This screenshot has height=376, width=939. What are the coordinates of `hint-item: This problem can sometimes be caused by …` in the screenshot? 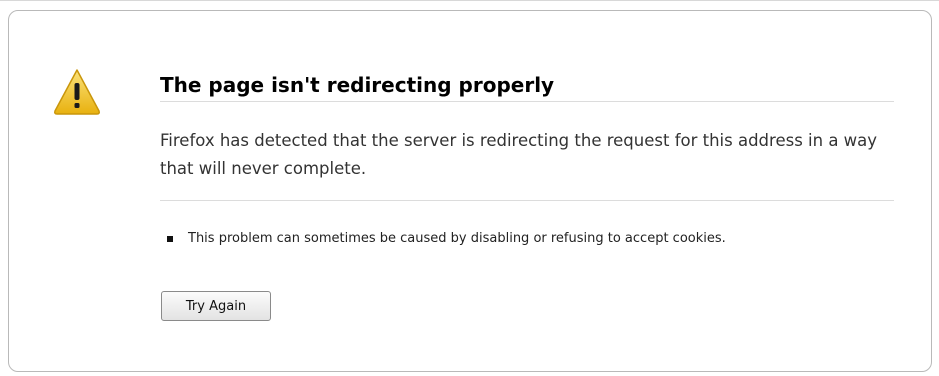 It's located at (443, 239).